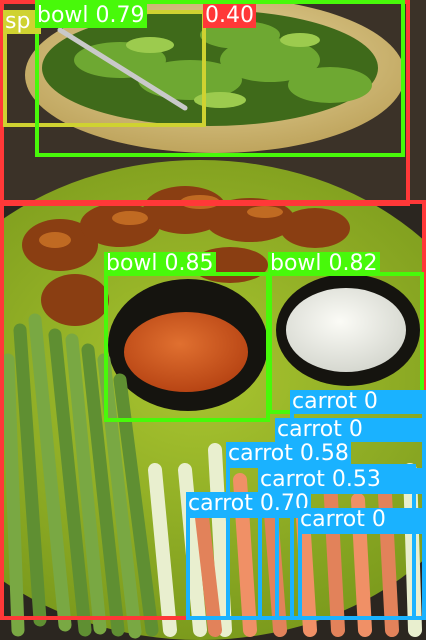 The width and height of the screenshot is (426, 640). I want to click on detection-label: bowl 0.79, so click(91, 16).